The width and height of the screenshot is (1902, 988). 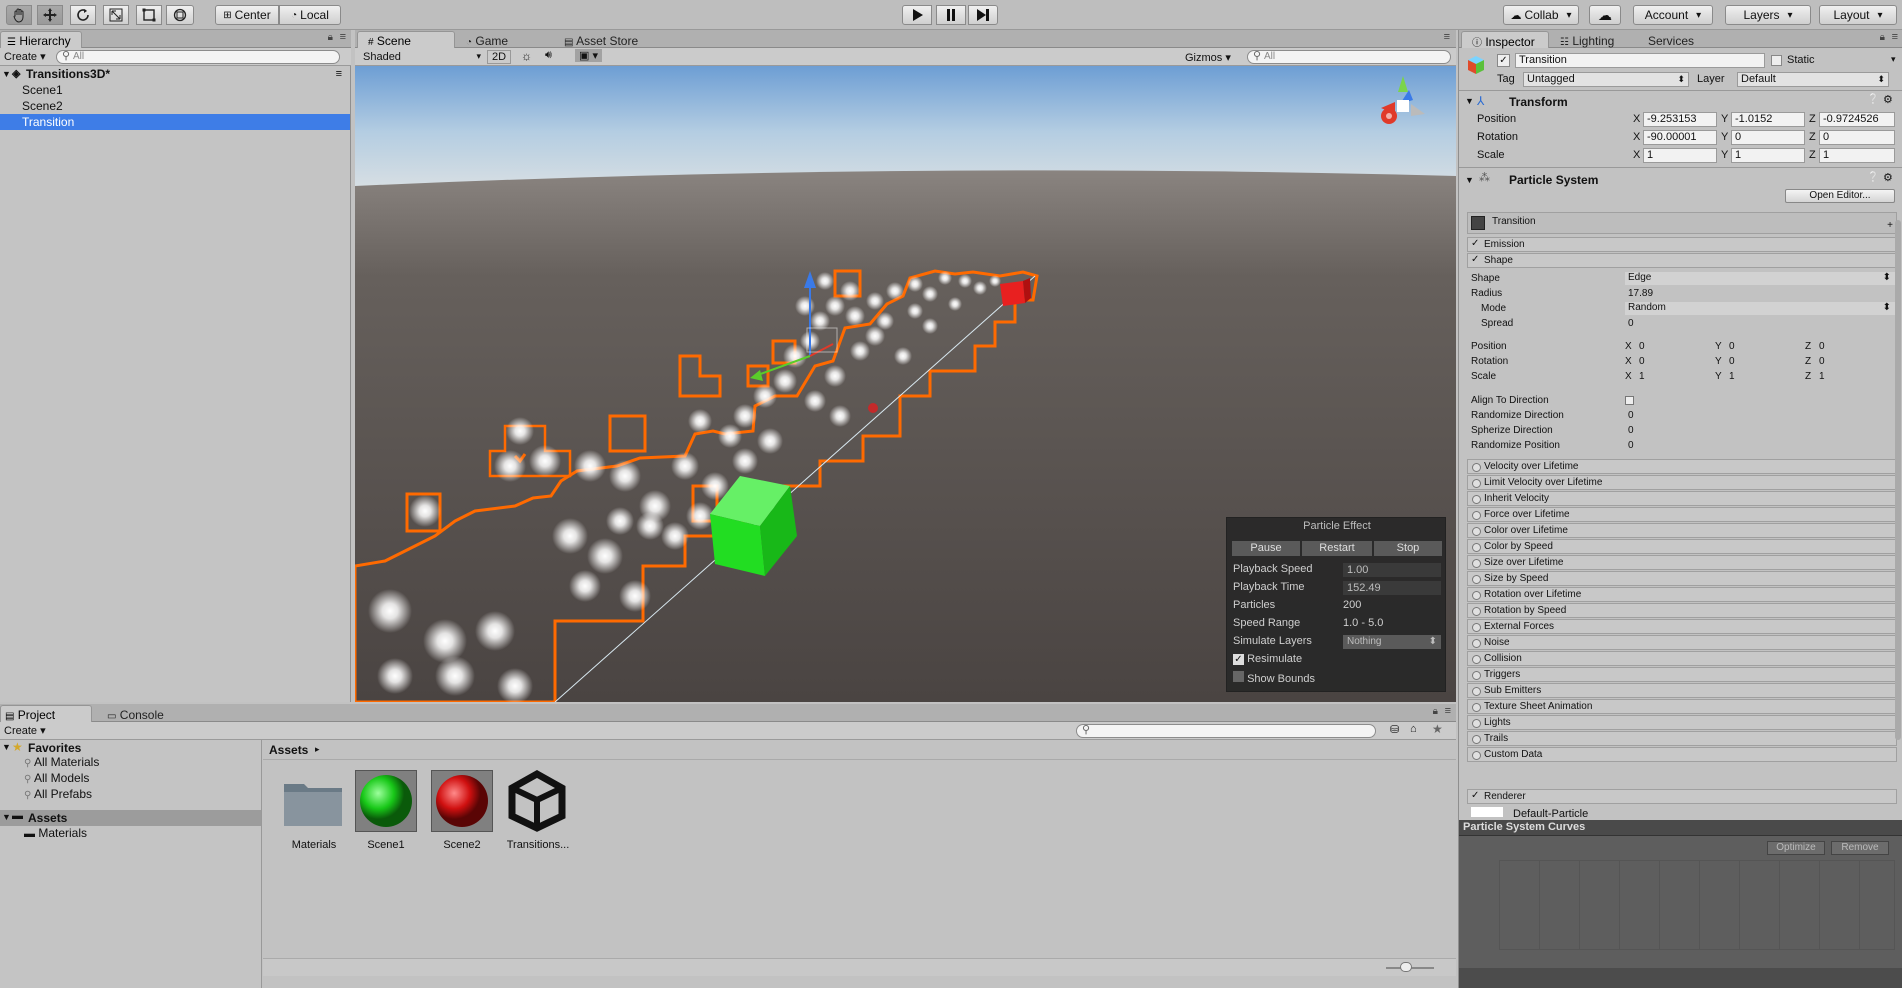 I want to click on collapse-arrow-icon: ▼, so click(x=1469, y=180).